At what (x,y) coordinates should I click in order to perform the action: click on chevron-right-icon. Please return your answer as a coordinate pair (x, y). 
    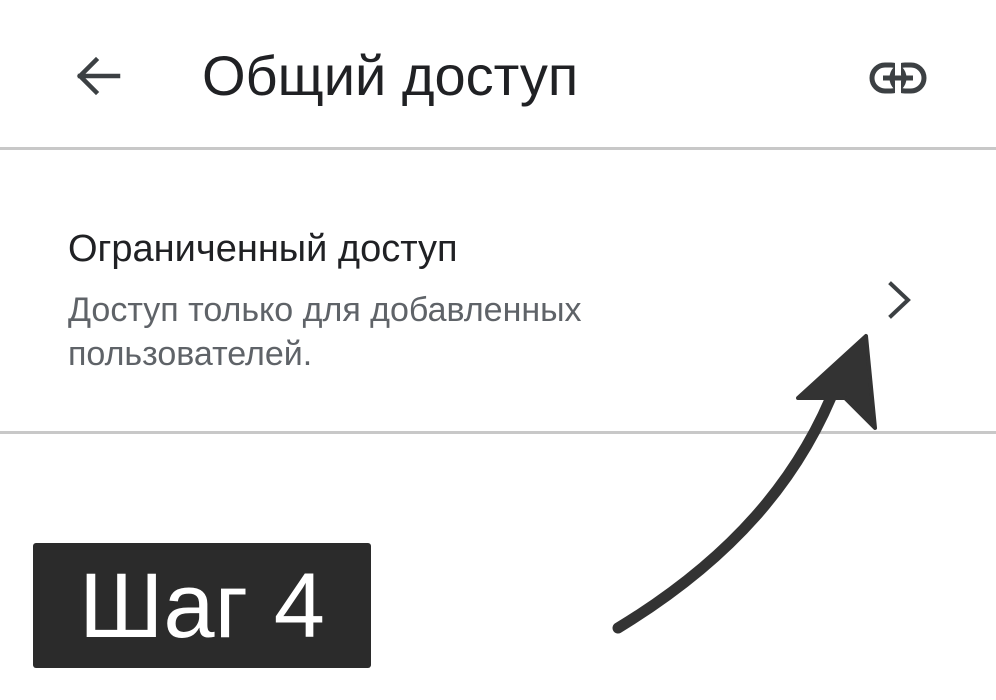
    Looking at the image, I should click on (900, 300).